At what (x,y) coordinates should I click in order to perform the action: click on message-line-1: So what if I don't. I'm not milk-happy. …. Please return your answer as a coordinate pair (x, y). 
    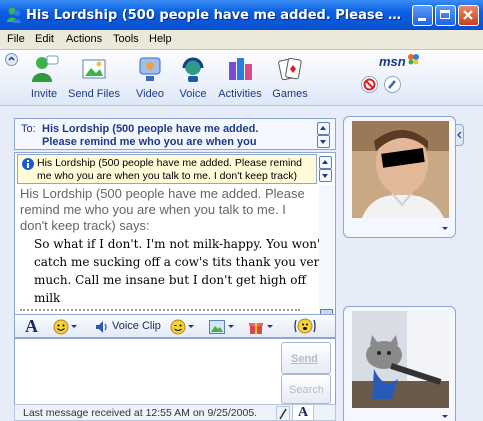
    Looking at the image, I should click on (180, 244).